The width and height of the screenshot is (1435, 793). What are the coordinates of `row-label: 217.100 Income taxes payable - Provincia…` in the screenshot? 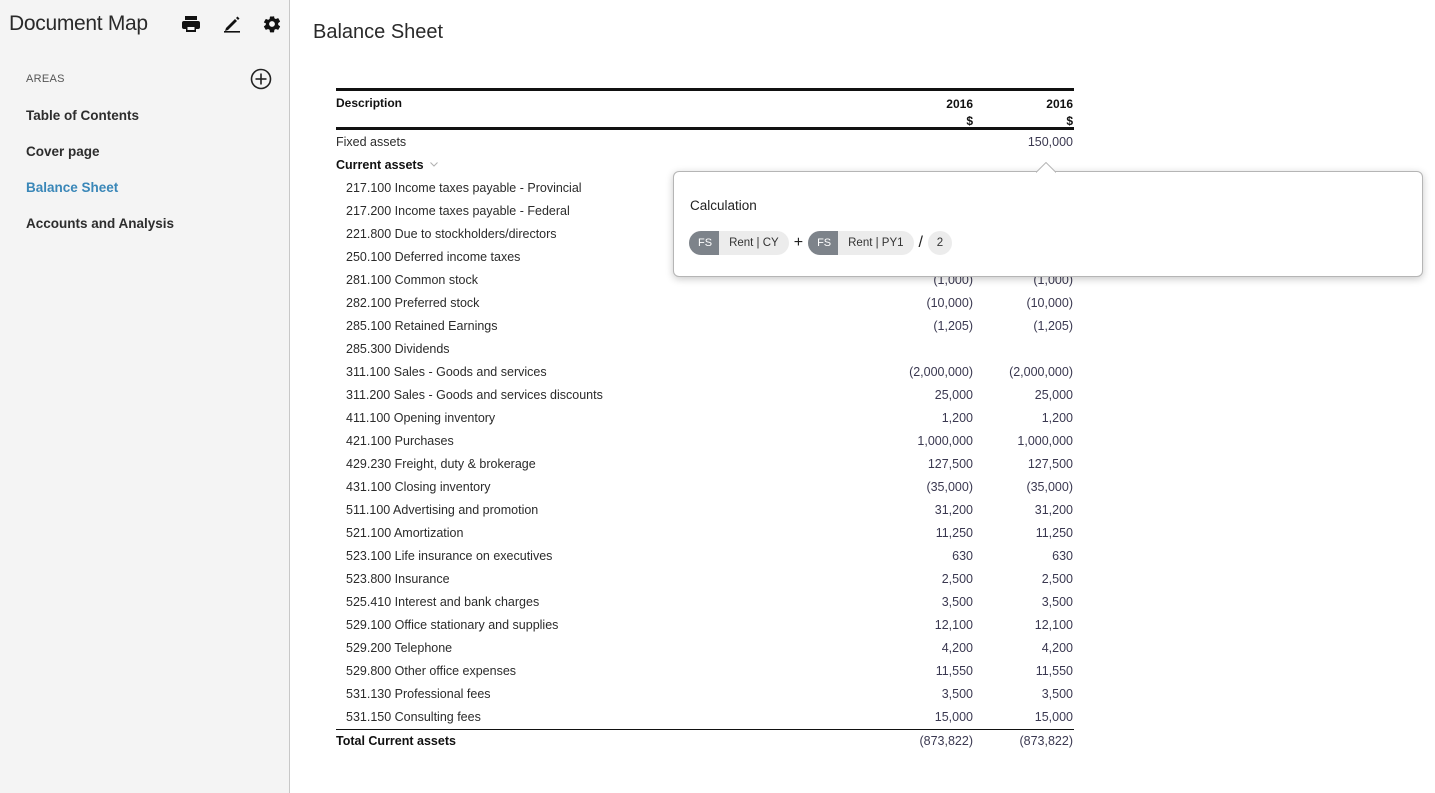 It's located at (464, 188).